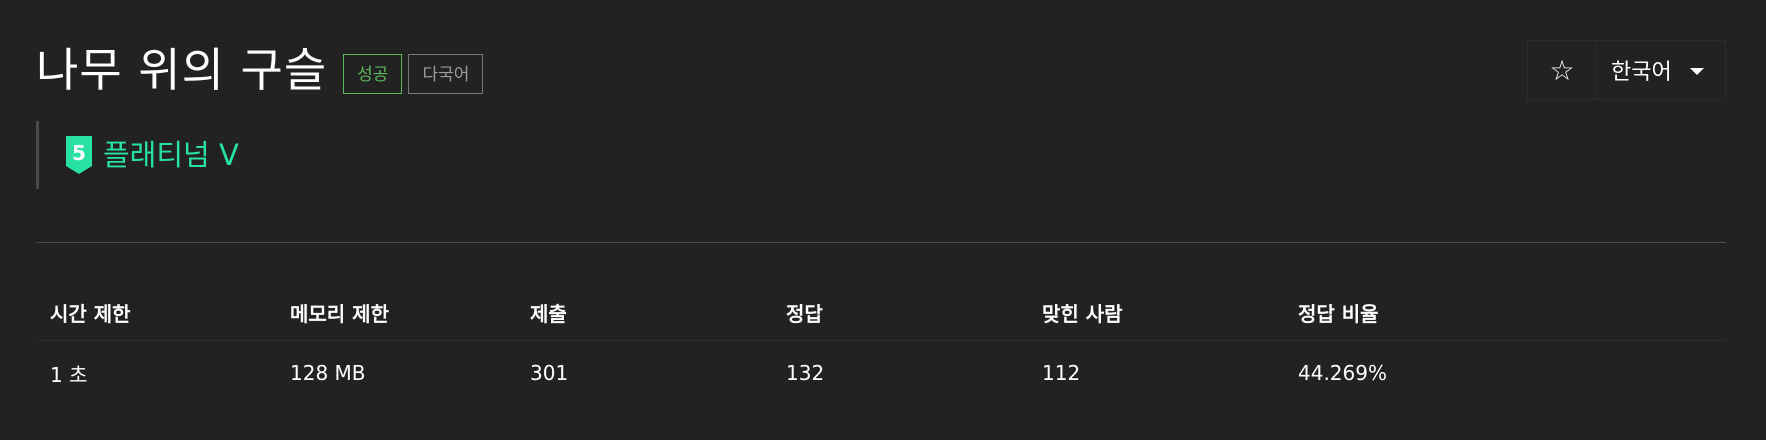 Image resolution: width=1766 pixels, height=440 pixels. What do you see at coordinates (396, 312) in the screenshot?
I see `header-memory-limit: 메모리 제한` at bounding box center [396, 312].